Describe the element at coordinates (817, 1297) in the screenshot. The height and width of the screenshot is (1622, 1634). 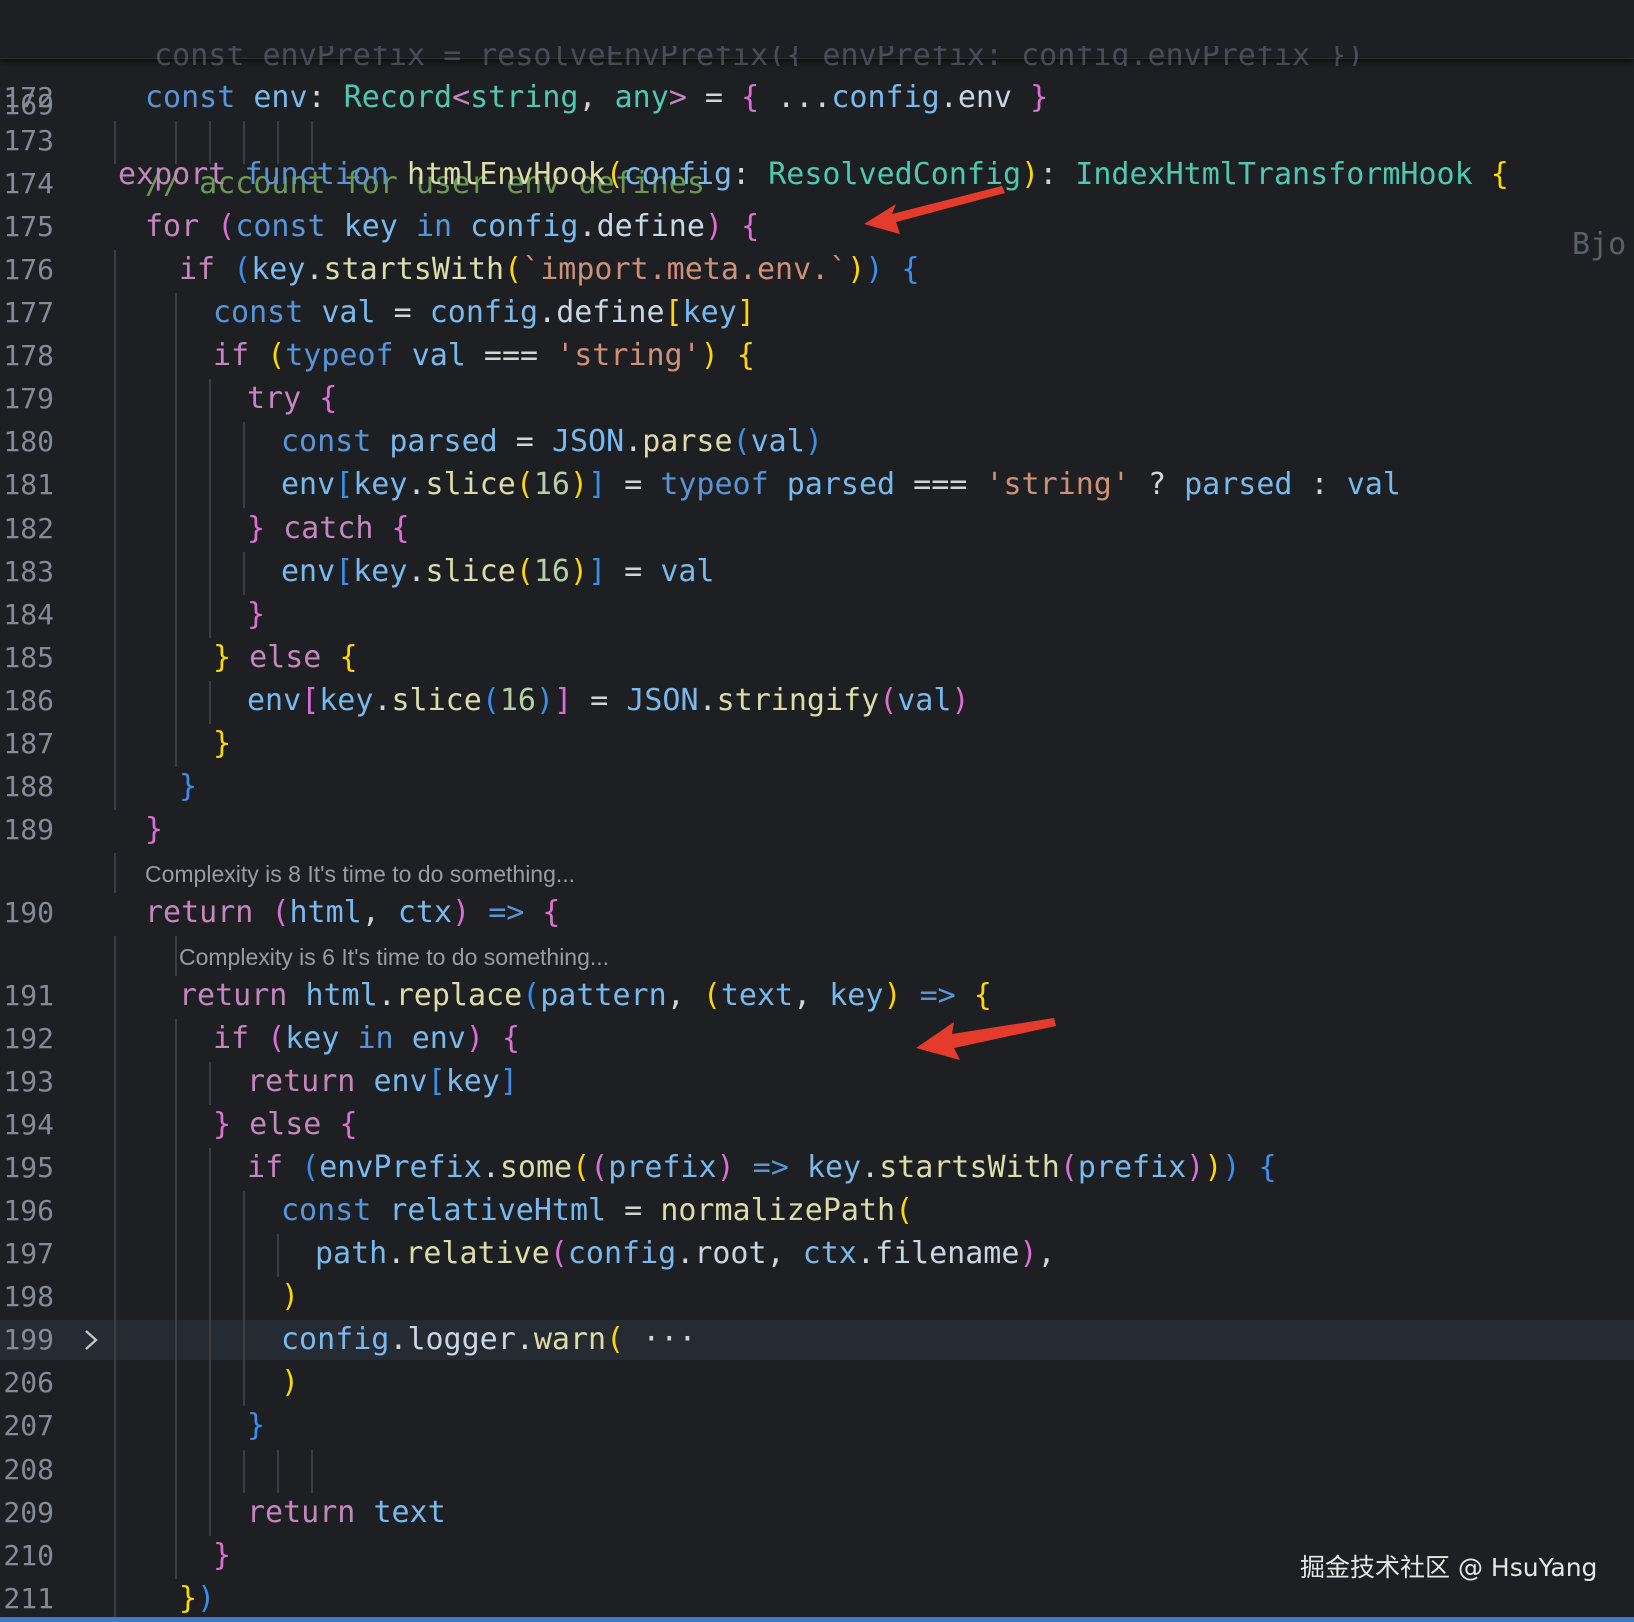
I see `code-line: 198)` at that location.